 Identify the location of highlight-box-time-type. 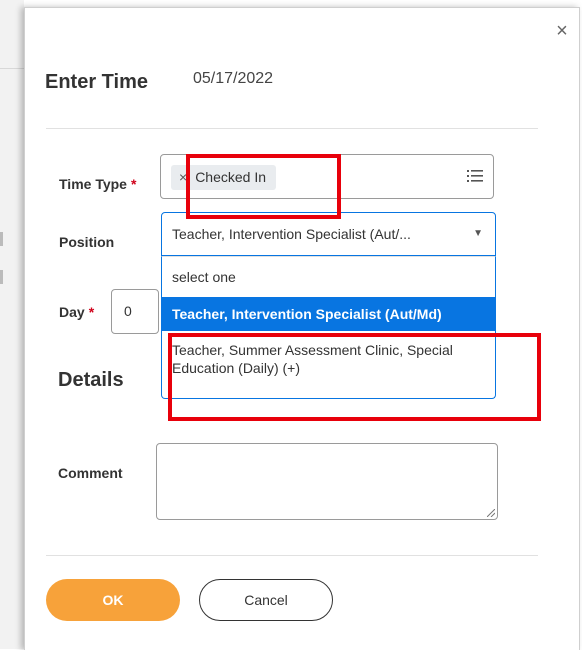
(263, 186).